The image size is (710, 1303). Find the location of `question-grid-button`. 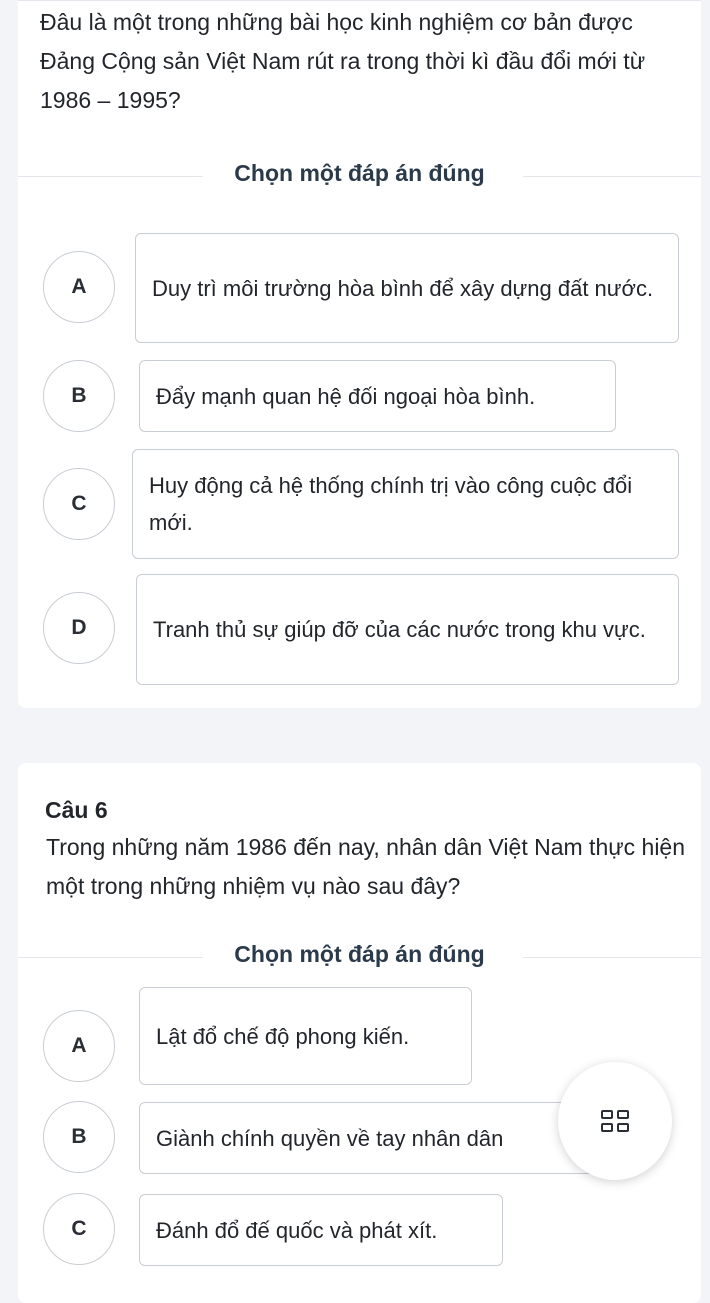

question-grid-button is located at coordinates (615, 1121).